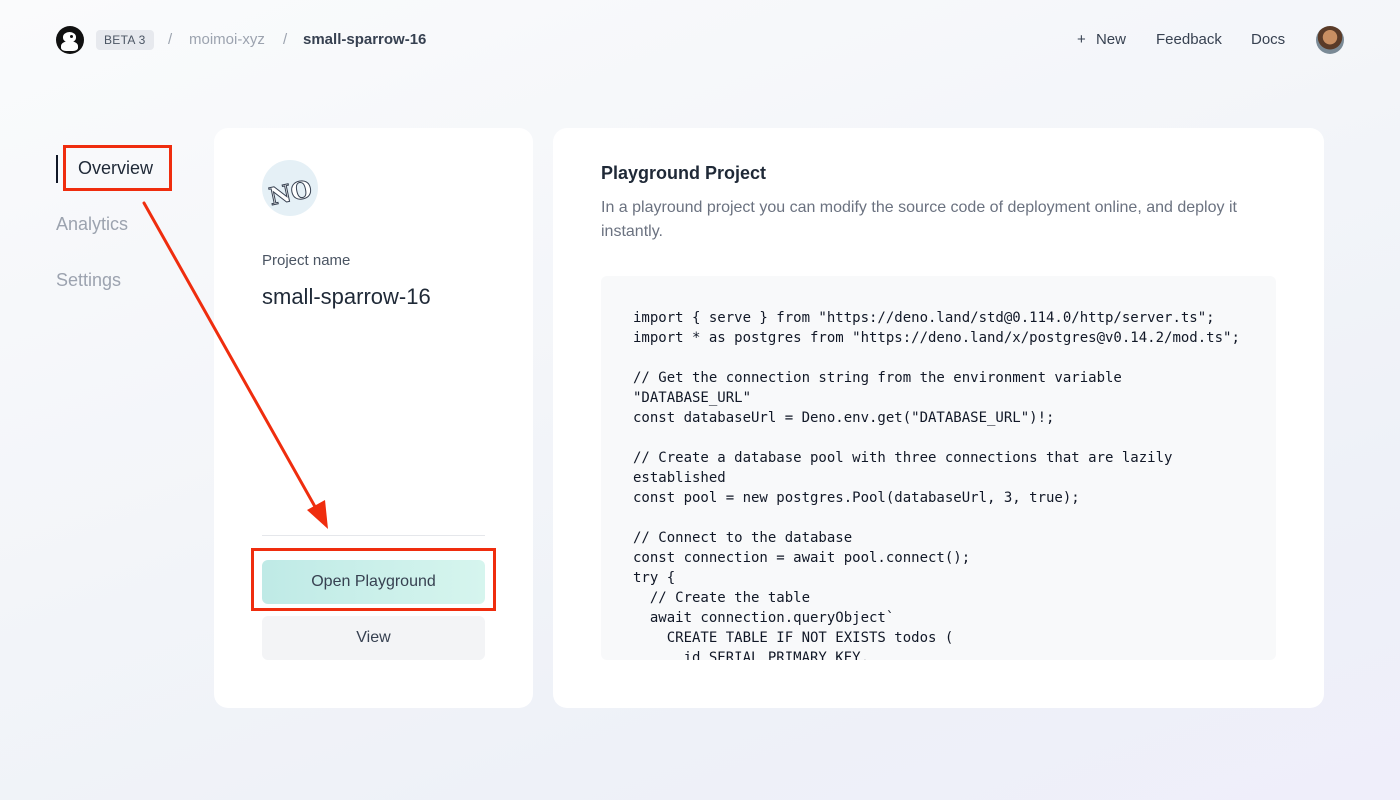 The width and height of the screenshot is (1400, 800). I want to click on plus-icon: +, so click(1081, 39).